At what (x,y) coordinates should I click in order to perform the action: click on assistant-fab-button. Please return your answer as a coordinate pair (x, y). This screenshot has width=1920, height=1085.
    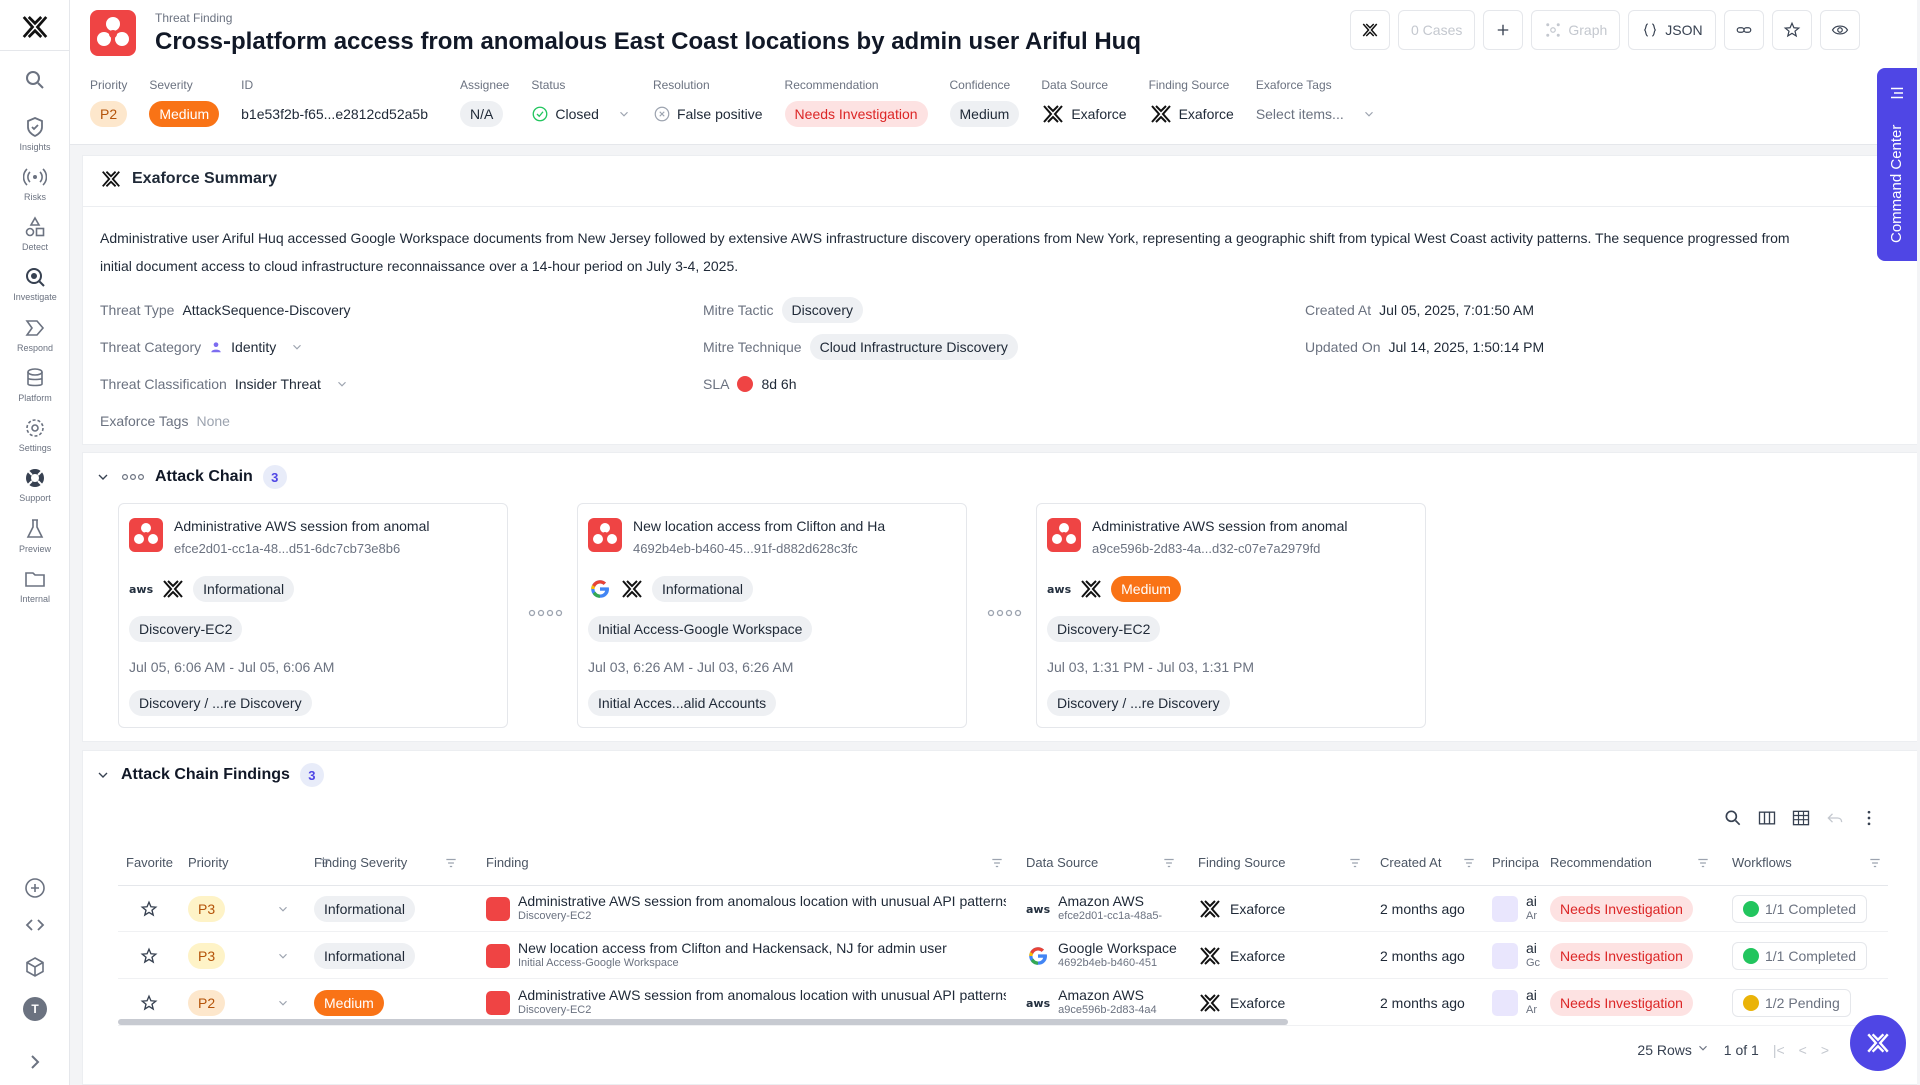
    Looking at the image, I should click on (1878, 1043).